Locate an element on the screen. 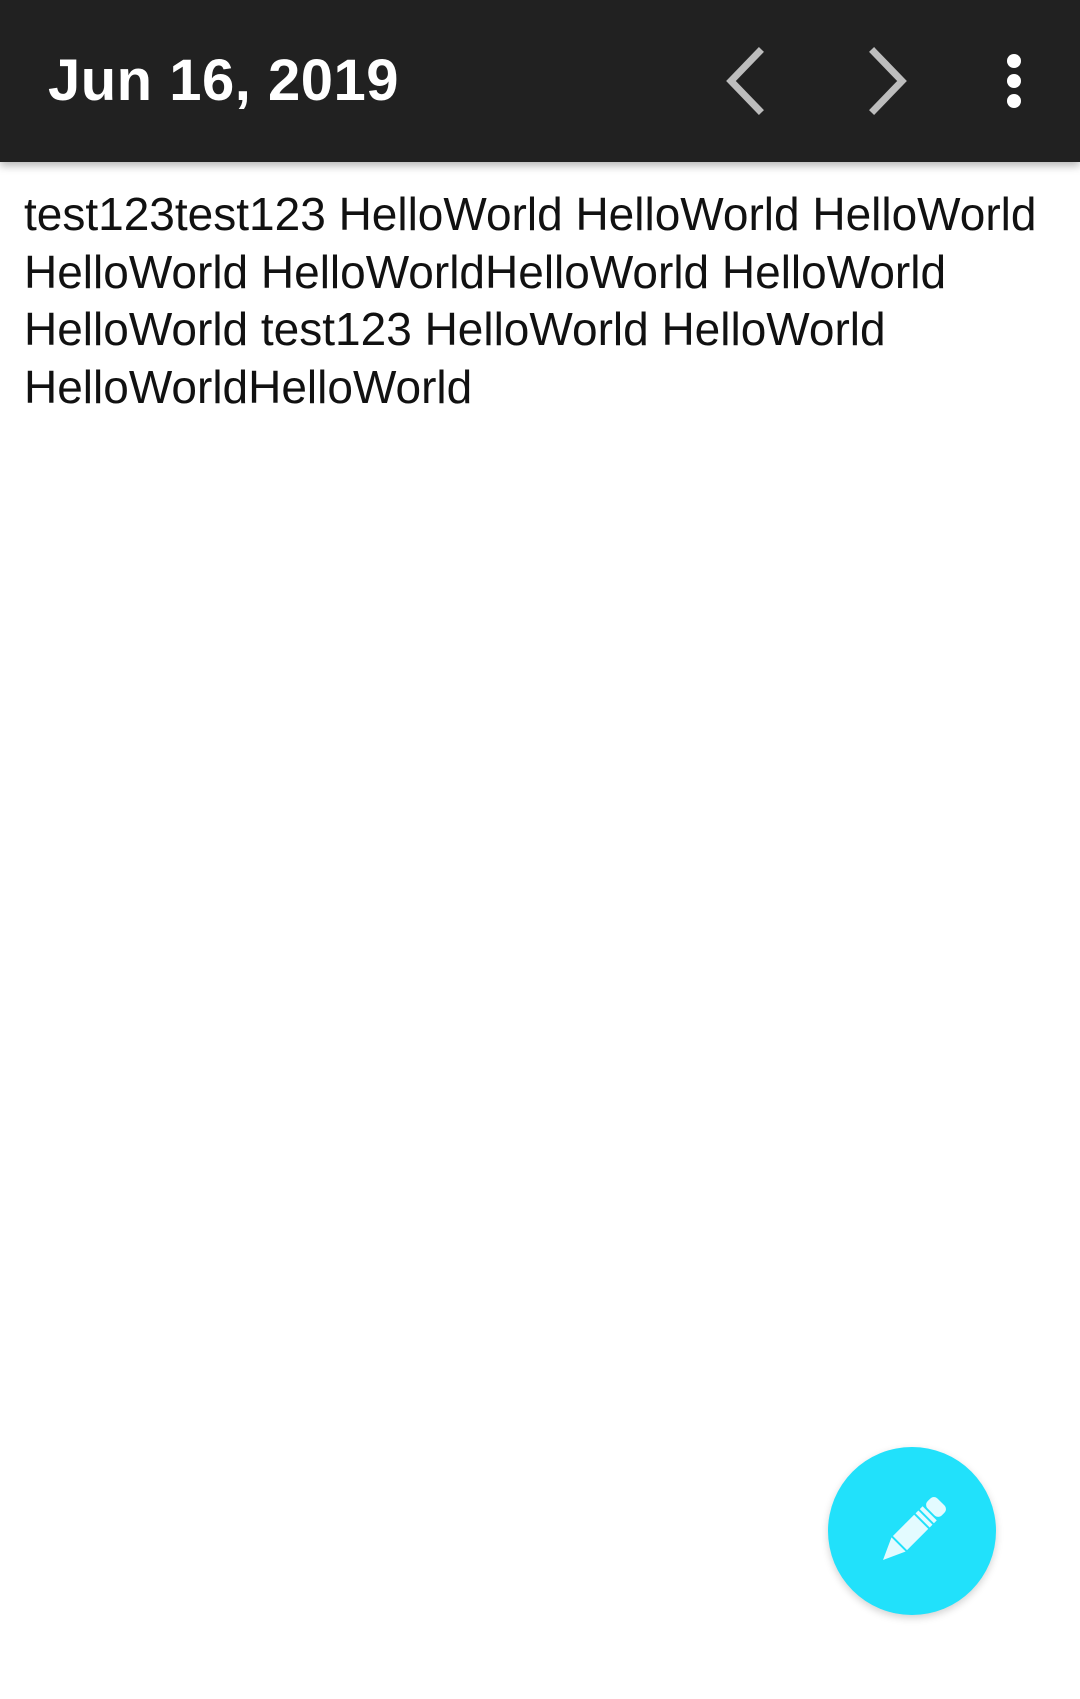  chevron-left-icon is located at coordinates (745, 81).